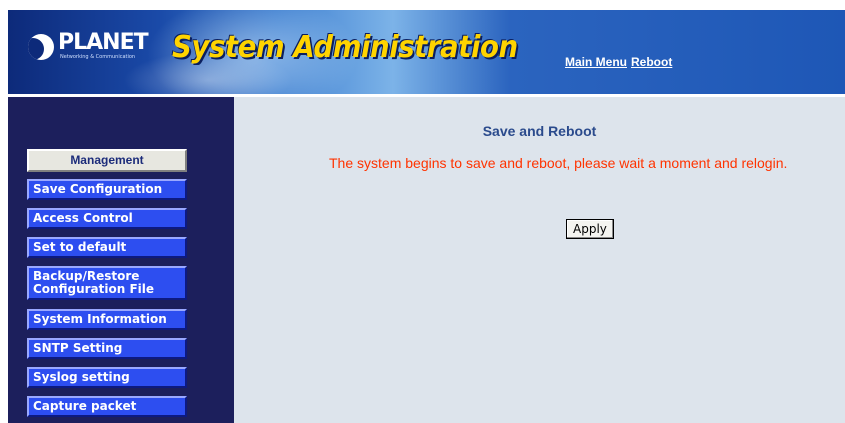  Describe the element at coordinates (107, 406) in the screenshot. I see `sidebar-item-capture-packet: Capture packet` at that location.